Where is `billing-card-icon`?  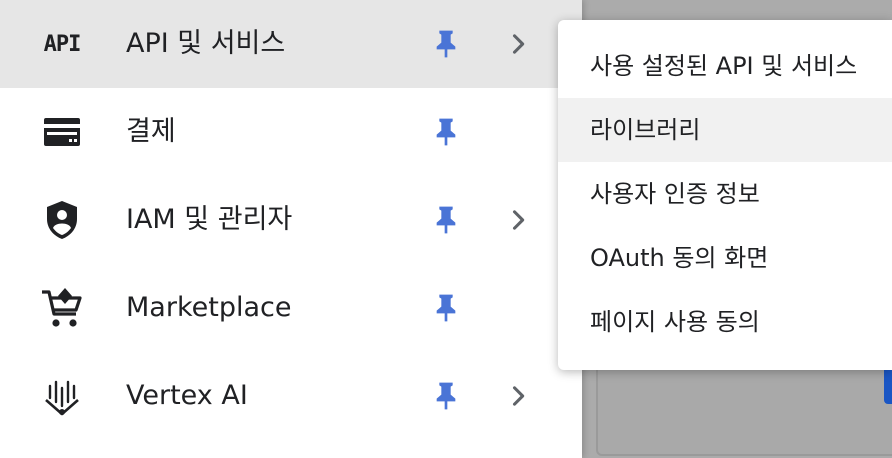
billing-card-icon is located at coordinates (62, 132).